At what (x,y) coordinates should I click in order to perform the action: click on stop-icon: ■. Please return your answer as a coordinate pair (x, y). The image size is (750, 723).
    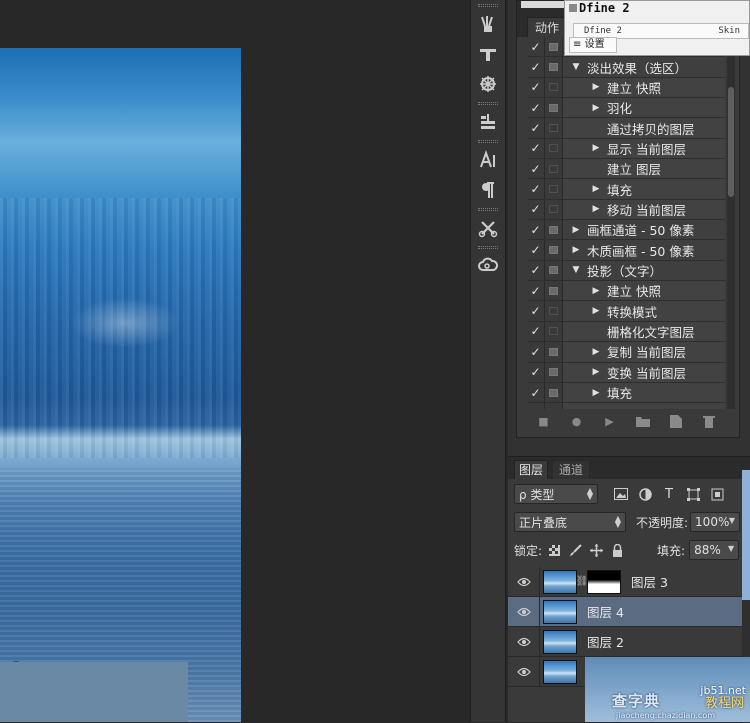
    Looking at the image, I should click on (544, 421).